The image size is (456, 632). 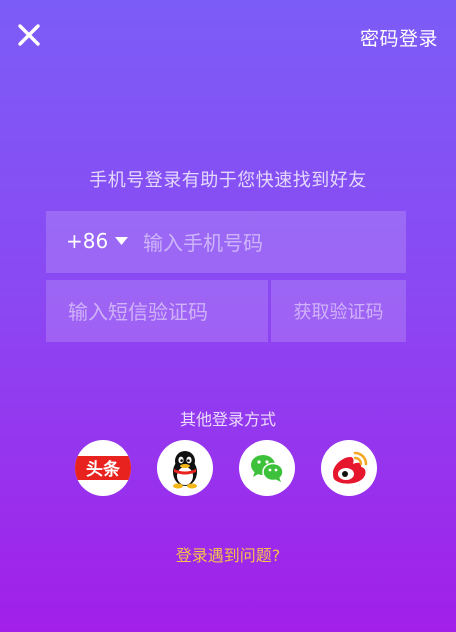 I want to click on weibo-icon, so click(x=350, y=467).